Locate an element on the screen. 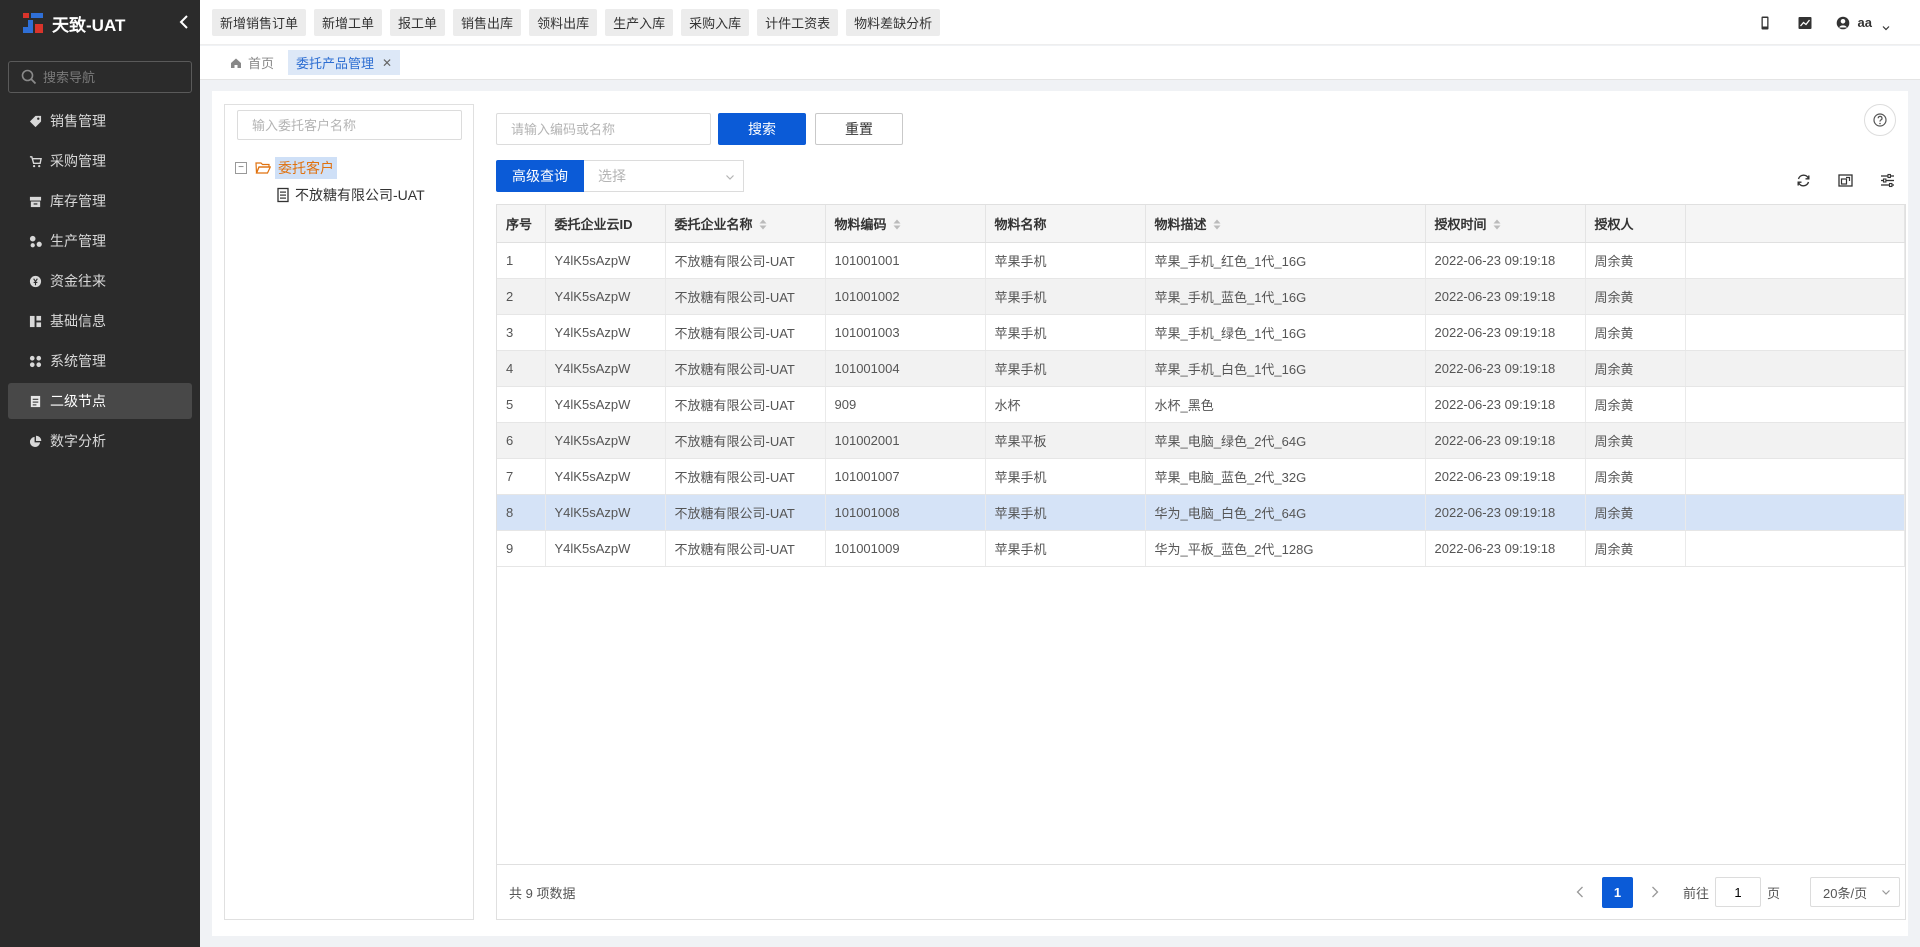 This screenshot has height=947, width=1920. sidebar-item-analytics: 数字分析 is located at coordinates (100, 441).